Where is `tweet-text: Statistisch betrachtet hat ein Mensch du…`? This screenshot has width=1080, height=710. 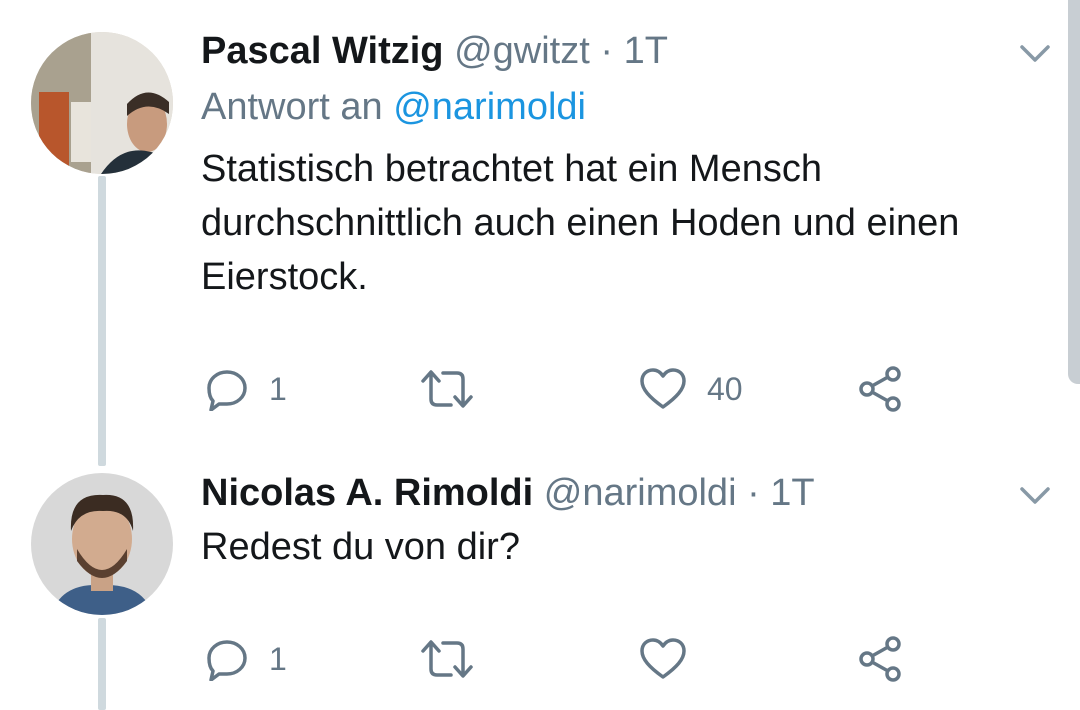
tweet-text: Statistisch betrachtet hat ein Mensch du… is located at coordinates (580, 223).